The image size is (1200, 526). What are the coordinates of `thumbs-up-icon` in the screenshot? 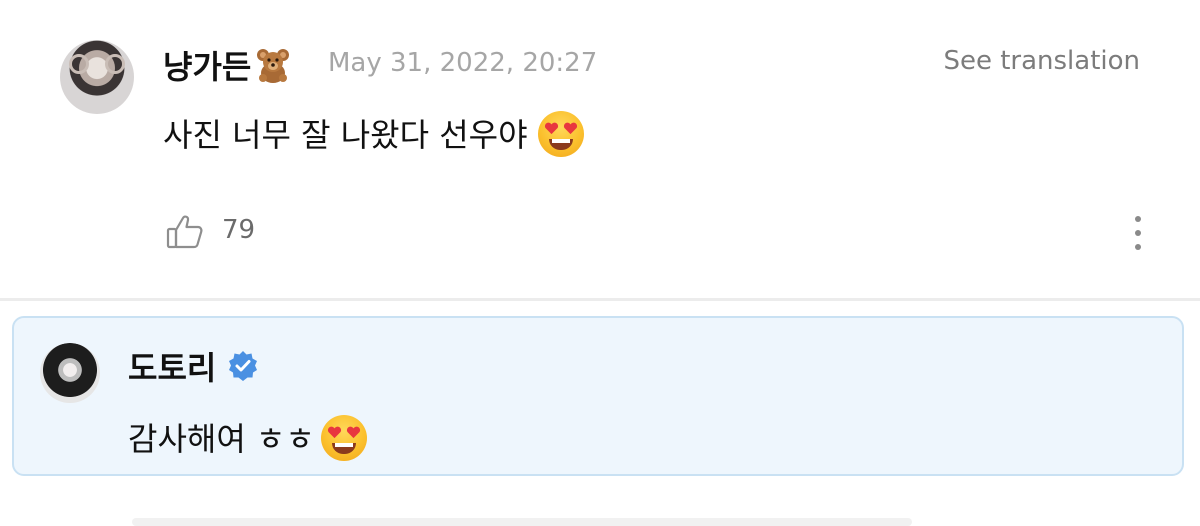 It's located at (184, 232).